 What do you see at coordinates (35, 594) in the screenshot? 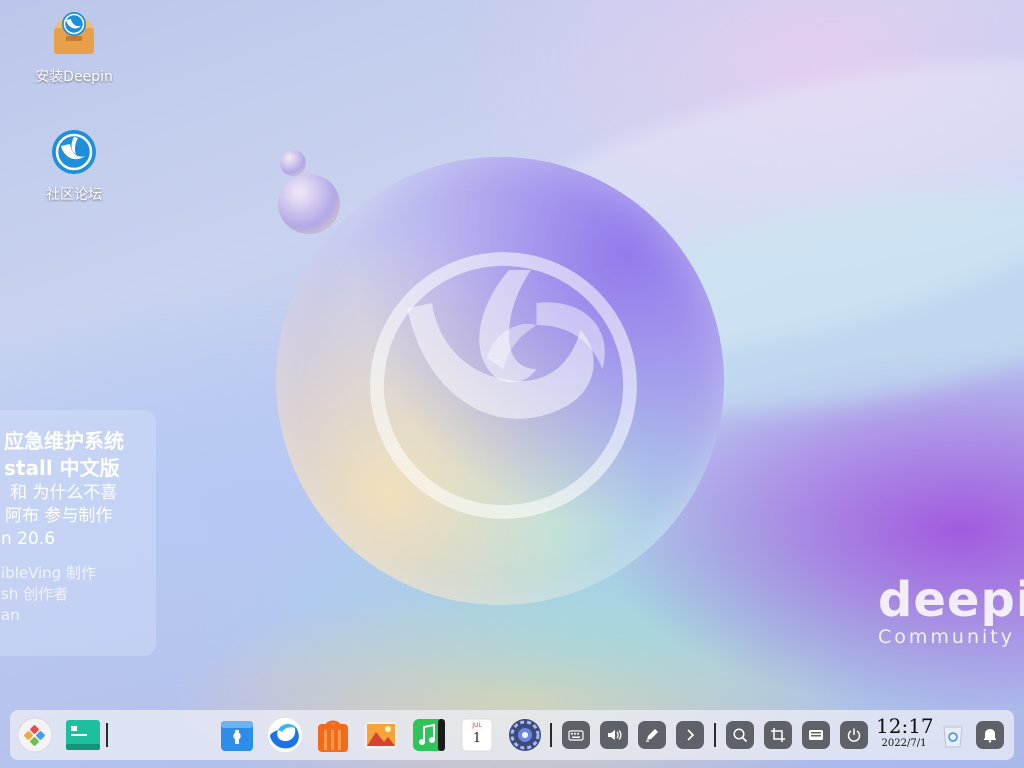
I see `info-line: sh 创作者` at bounding box center [35, 594].